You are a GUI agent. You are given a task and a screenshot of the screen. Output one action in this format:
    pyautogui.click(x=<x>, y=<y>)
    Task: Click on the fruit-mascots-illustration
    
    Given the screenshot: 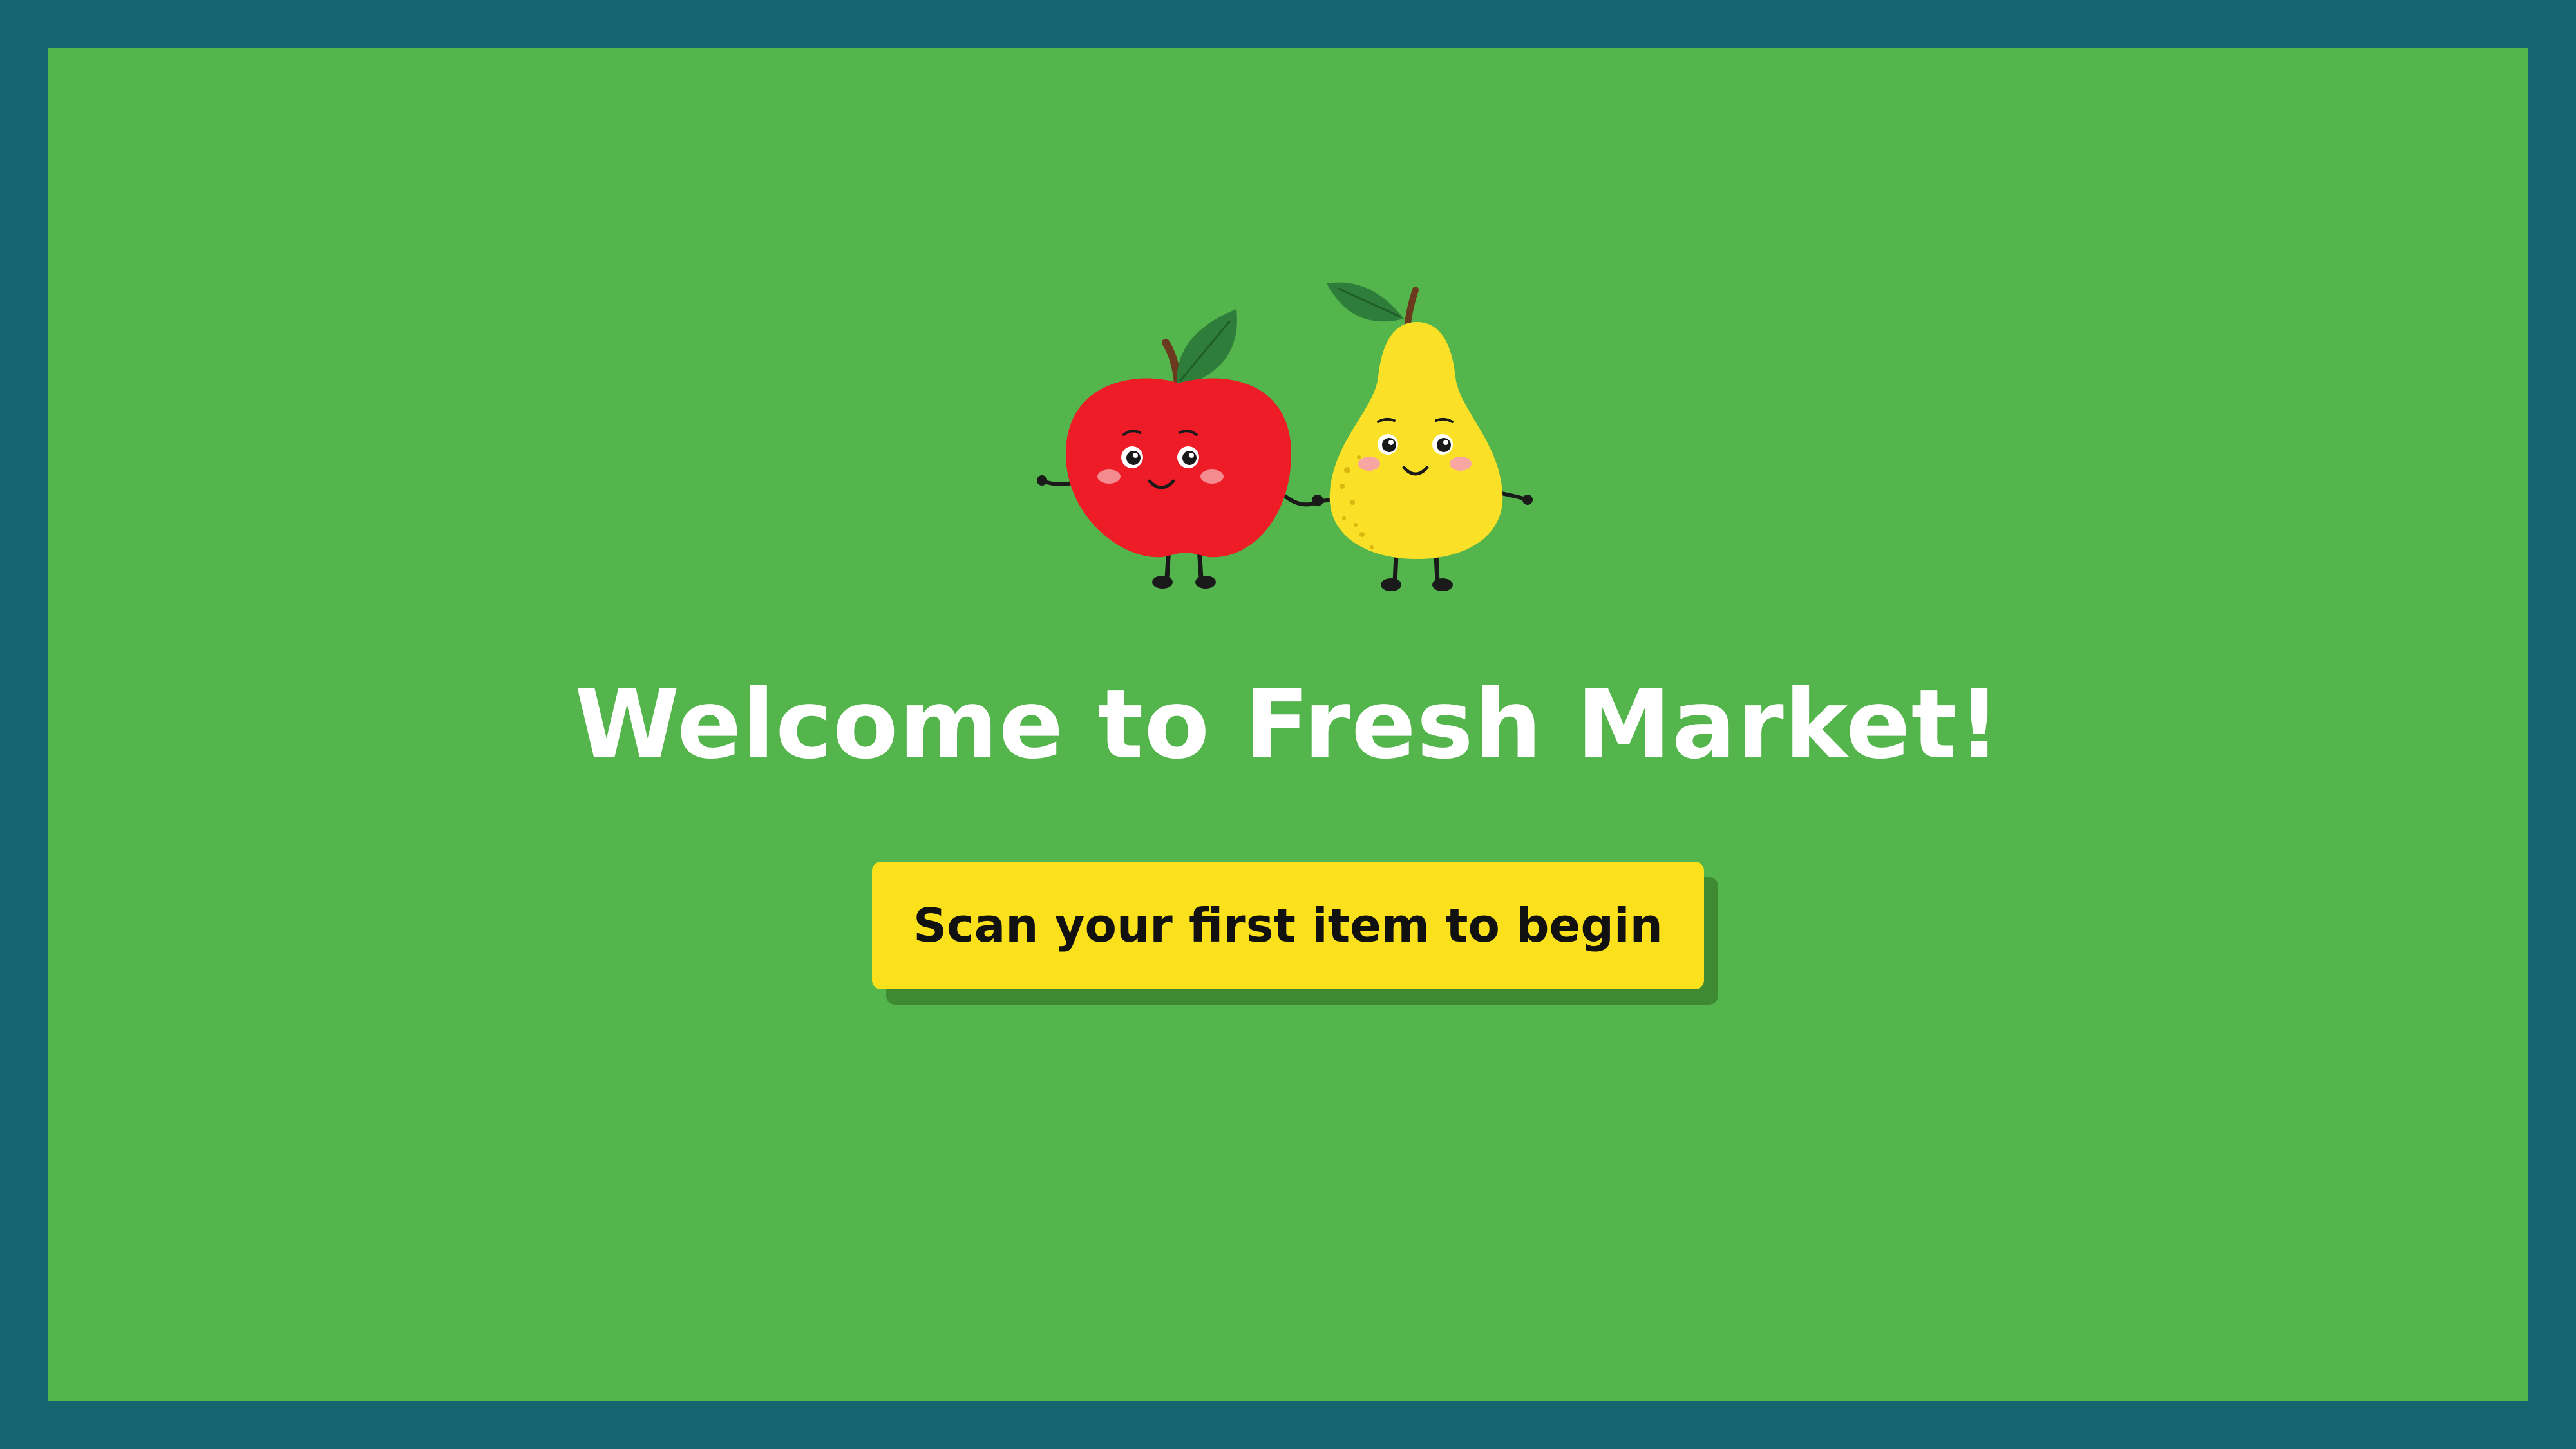 What is the action you would take?
    pyautogui.click(x=1288, y=438)
    